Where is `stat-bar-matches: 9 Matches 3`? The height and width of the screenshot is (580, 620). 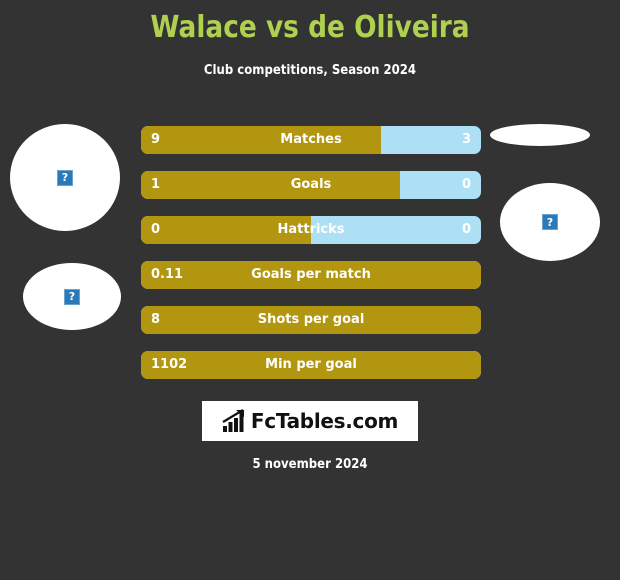
stat-bar-matches: 9 Matches 3 is located at coordinates (311, 140).